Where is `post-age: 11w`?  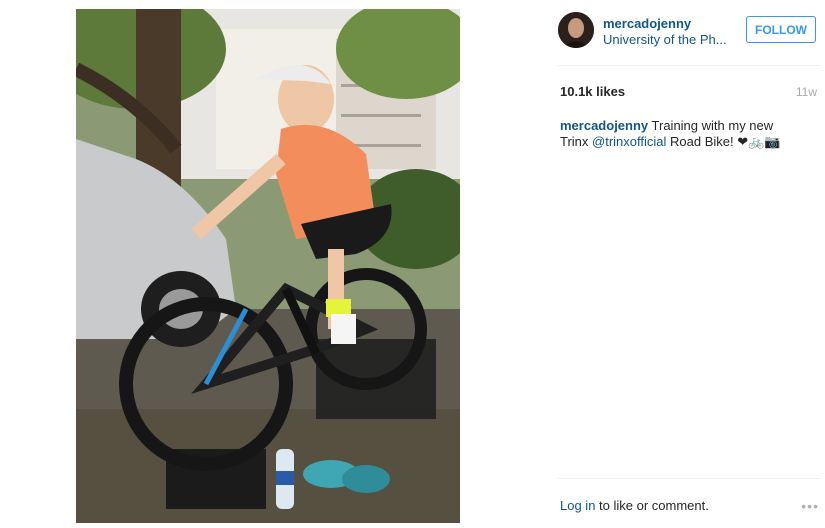 post-age: 11w is located at coordinates (806, 92).